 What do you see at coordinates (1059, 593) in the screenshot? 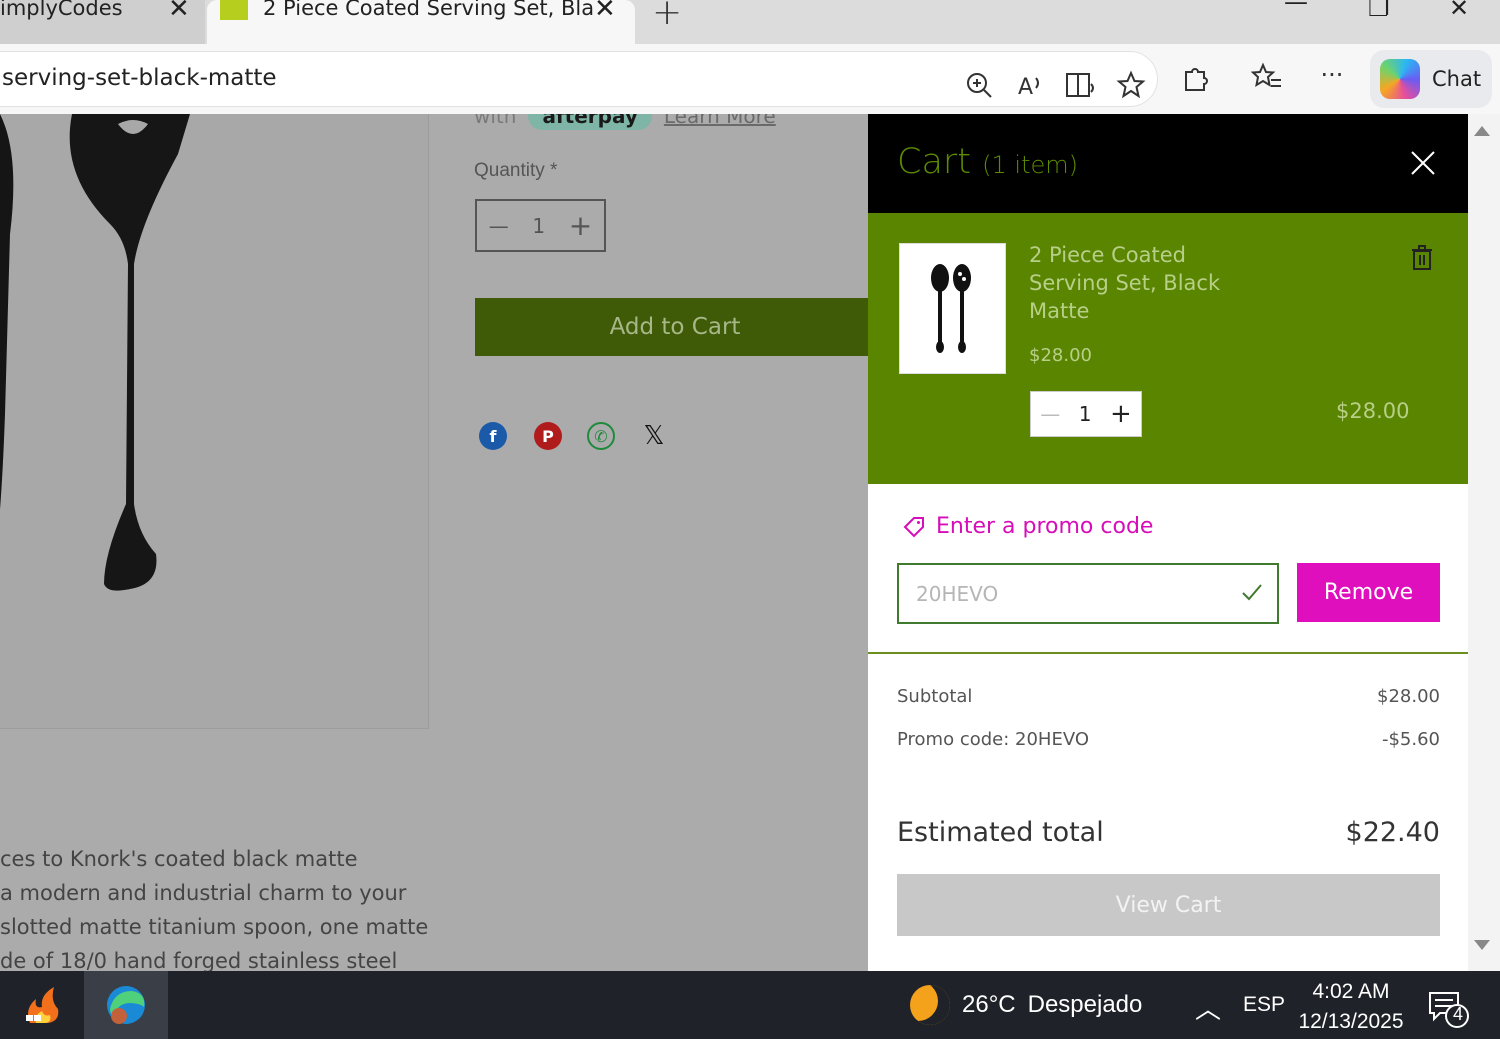
I see `promo-code-input` at bounding box center [1059, 593].